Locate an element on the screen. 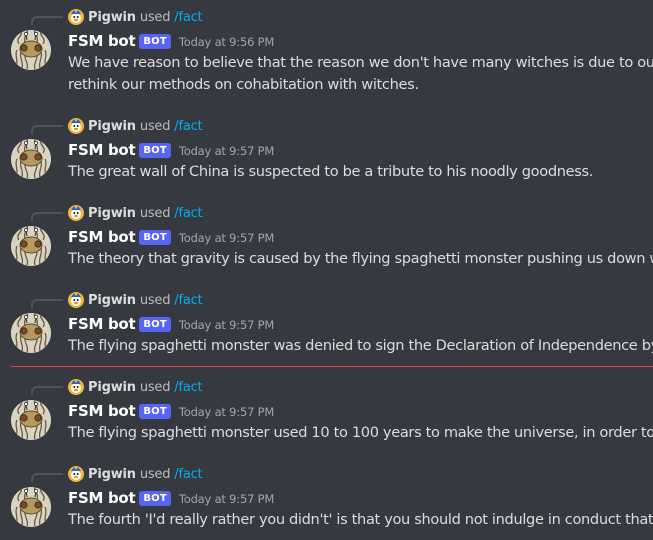  new-messages-divider is located at coordinates (332, 366).